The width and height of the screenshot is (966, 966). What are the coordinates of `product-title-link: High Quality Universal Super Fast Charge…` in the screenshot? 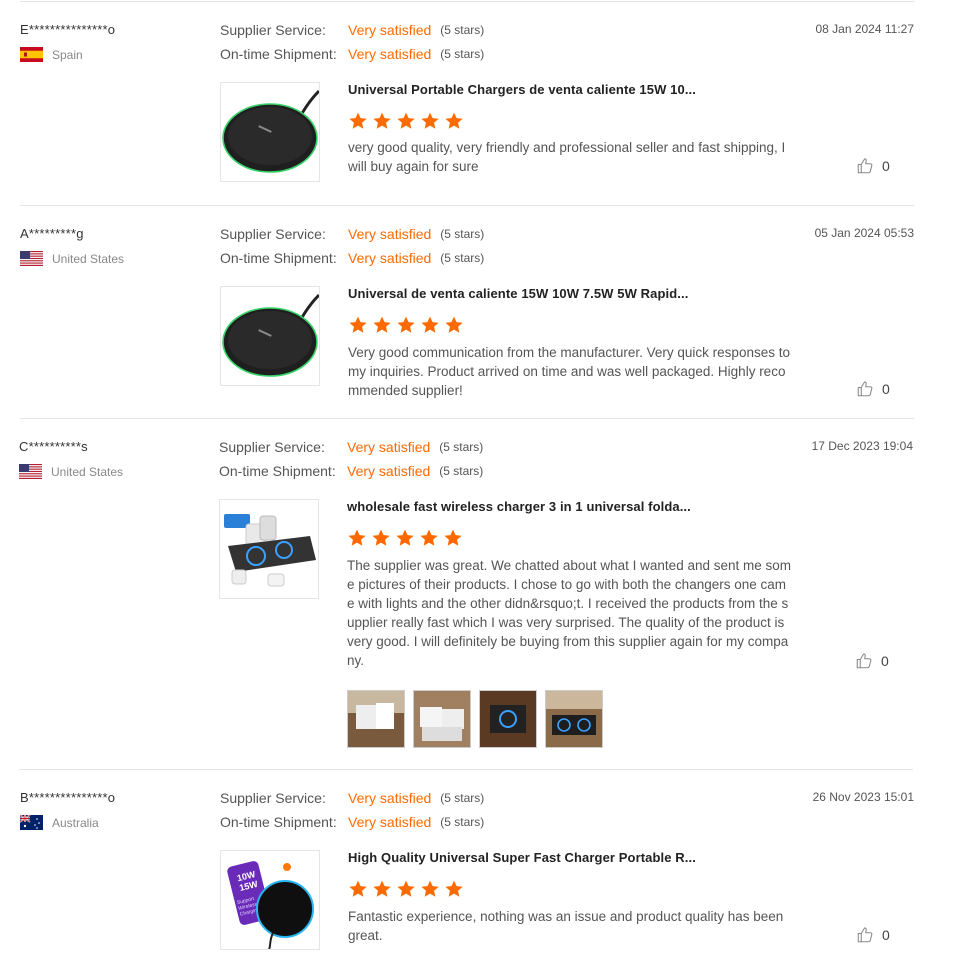 It's located at (522, 857).